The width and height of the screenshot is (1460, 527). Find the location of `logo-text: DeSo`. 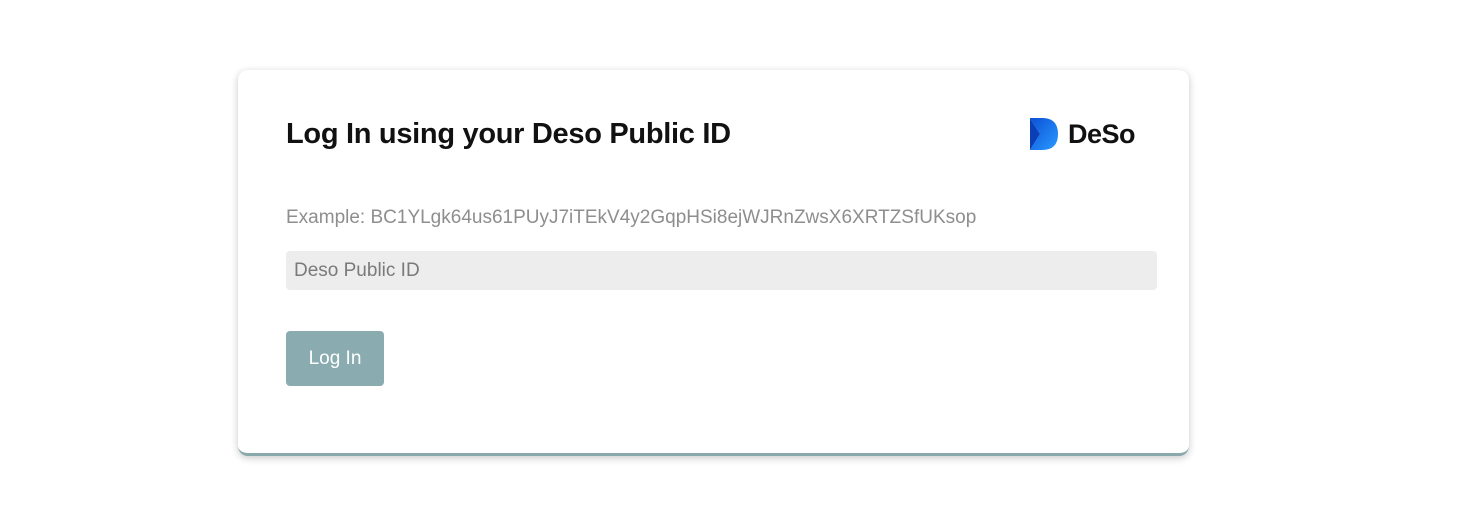

logo-text: DeSo is located at coordinates (1102, 133).